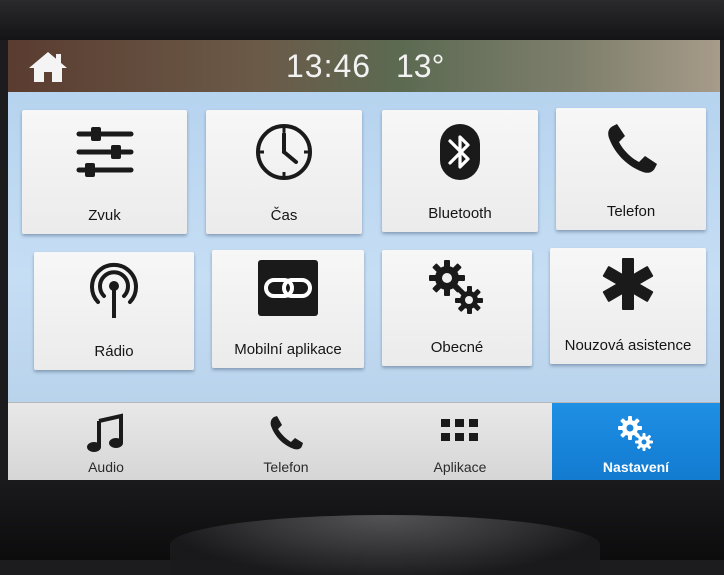 This screenshot has width=724, height=575. Describe the element at coordinates (114, 351) in the screenshot. I see `tile-label: Rádio` at that location.